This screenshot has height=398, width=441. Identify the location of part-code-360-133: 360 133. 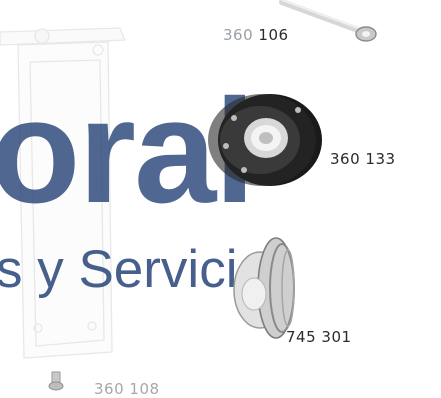
(363, 159).